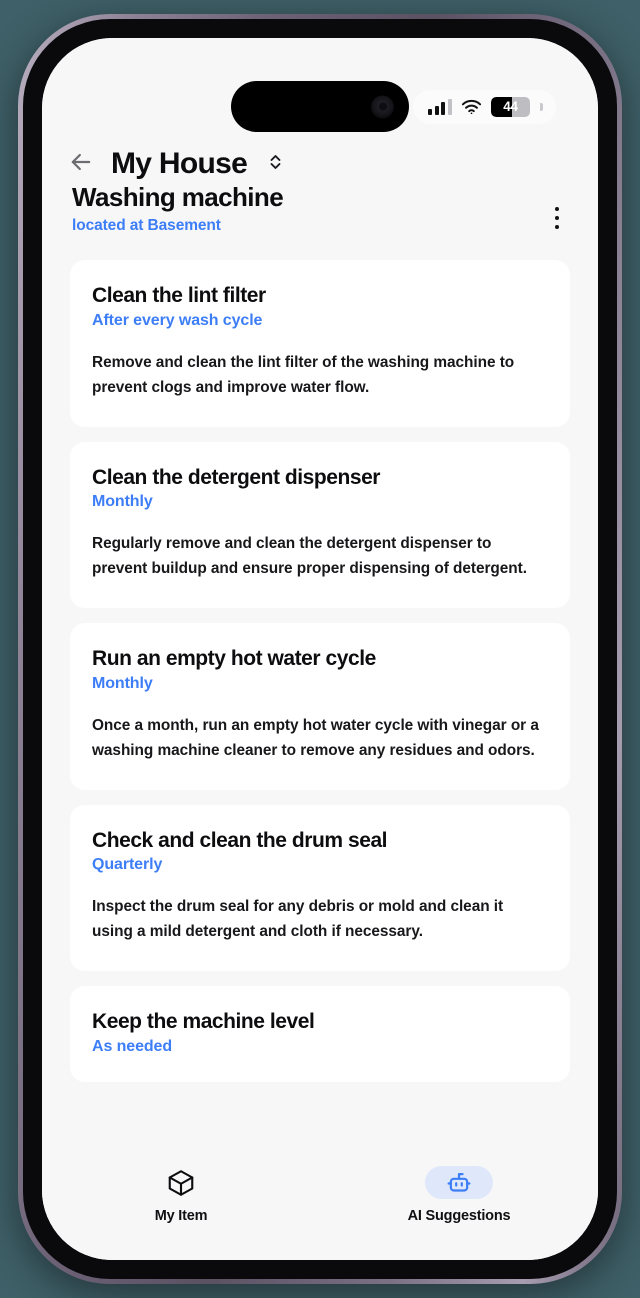 This screenshot has width=640, height=1298. Describe the element at coordinates (179, 295) in the screenshot. I see `suggestion-title: Clean the lint filter` at that location.